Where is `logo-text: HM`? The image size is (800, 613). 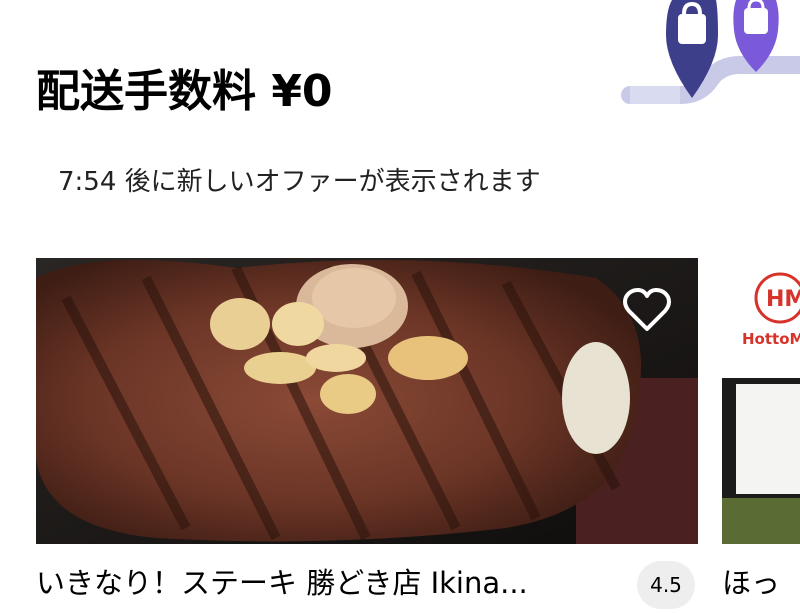
logo-text: HM is located at coordinates (783, 299).